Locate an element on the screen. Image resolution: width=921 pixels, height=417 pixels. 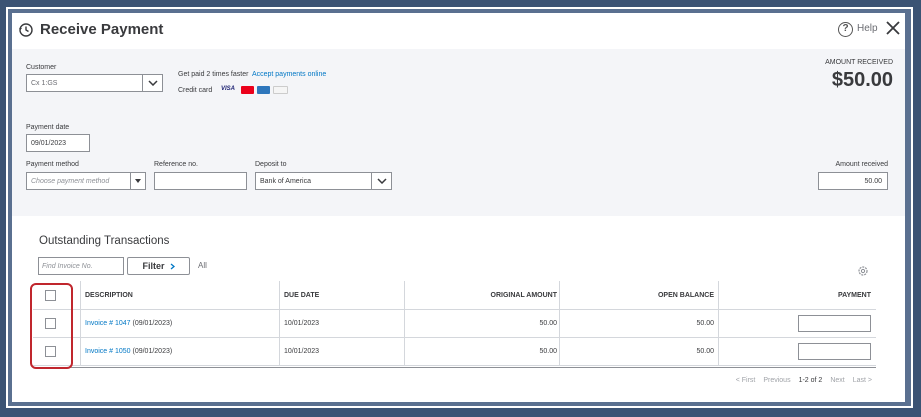
deposit-to-label: Deposit to is located at coordinates (271, 164).